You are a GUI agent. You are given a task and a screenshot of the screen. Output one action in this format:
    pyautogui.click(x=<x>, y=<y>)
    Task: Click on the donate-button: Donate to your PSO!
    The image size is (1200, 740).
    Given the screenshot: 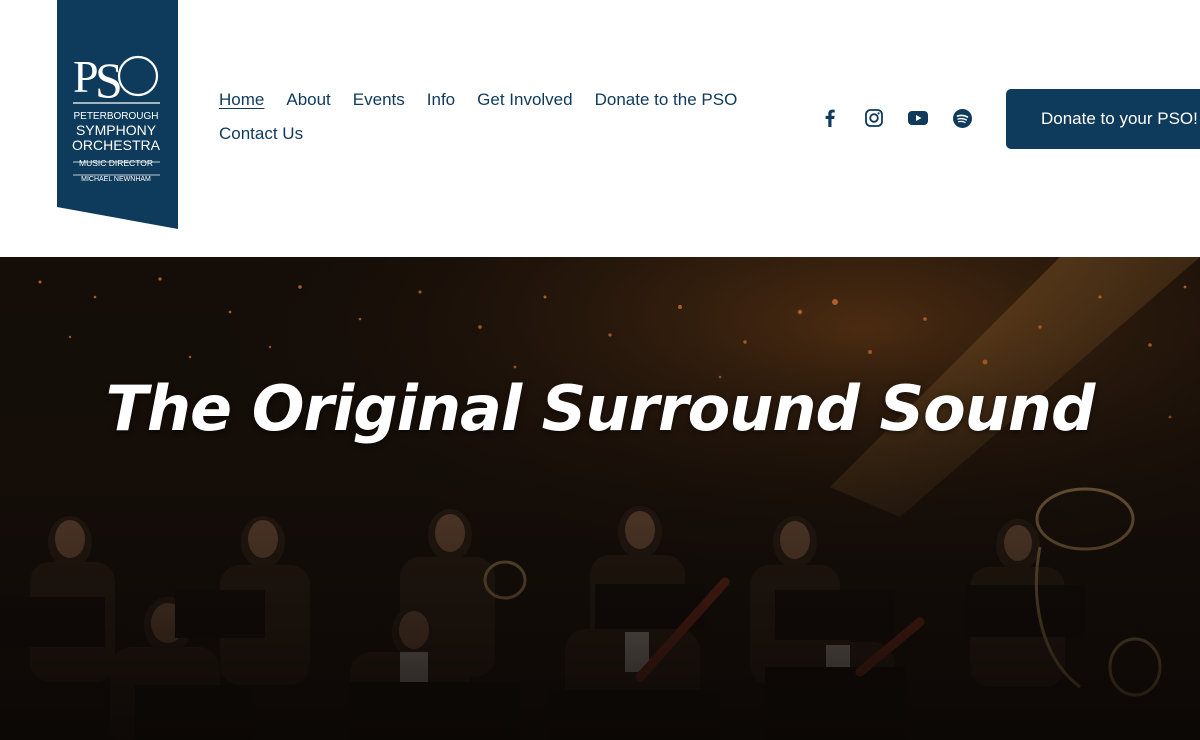 What is the action you would take?
    pyautogui.click(x=1103, y=119)
    